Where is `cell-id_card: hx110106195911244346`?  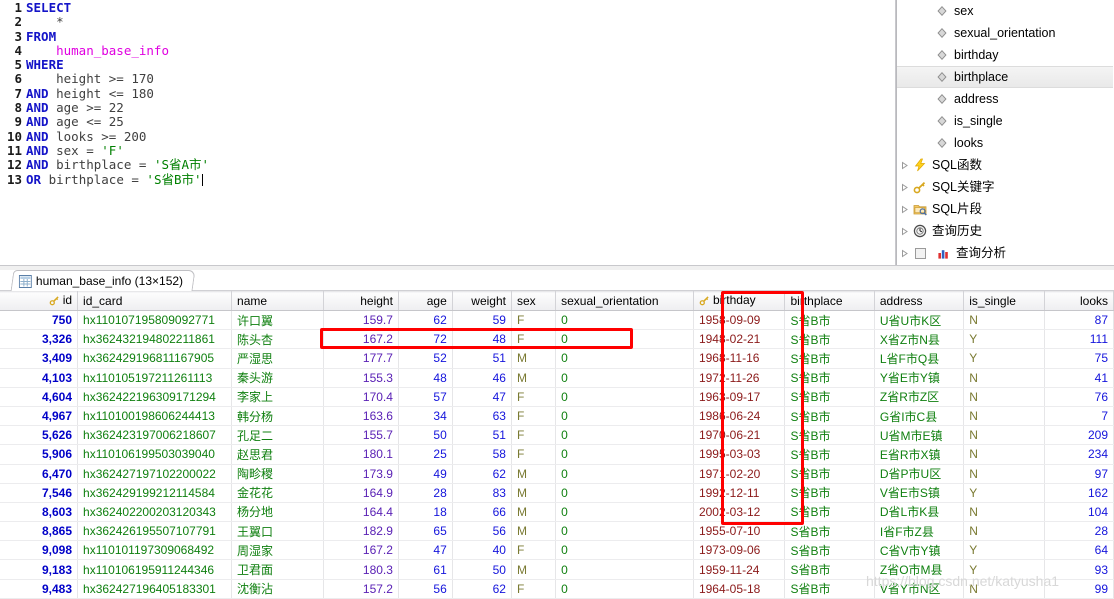 cell-id_card: hx110106195911244346 is located at coordinates (155, 569).